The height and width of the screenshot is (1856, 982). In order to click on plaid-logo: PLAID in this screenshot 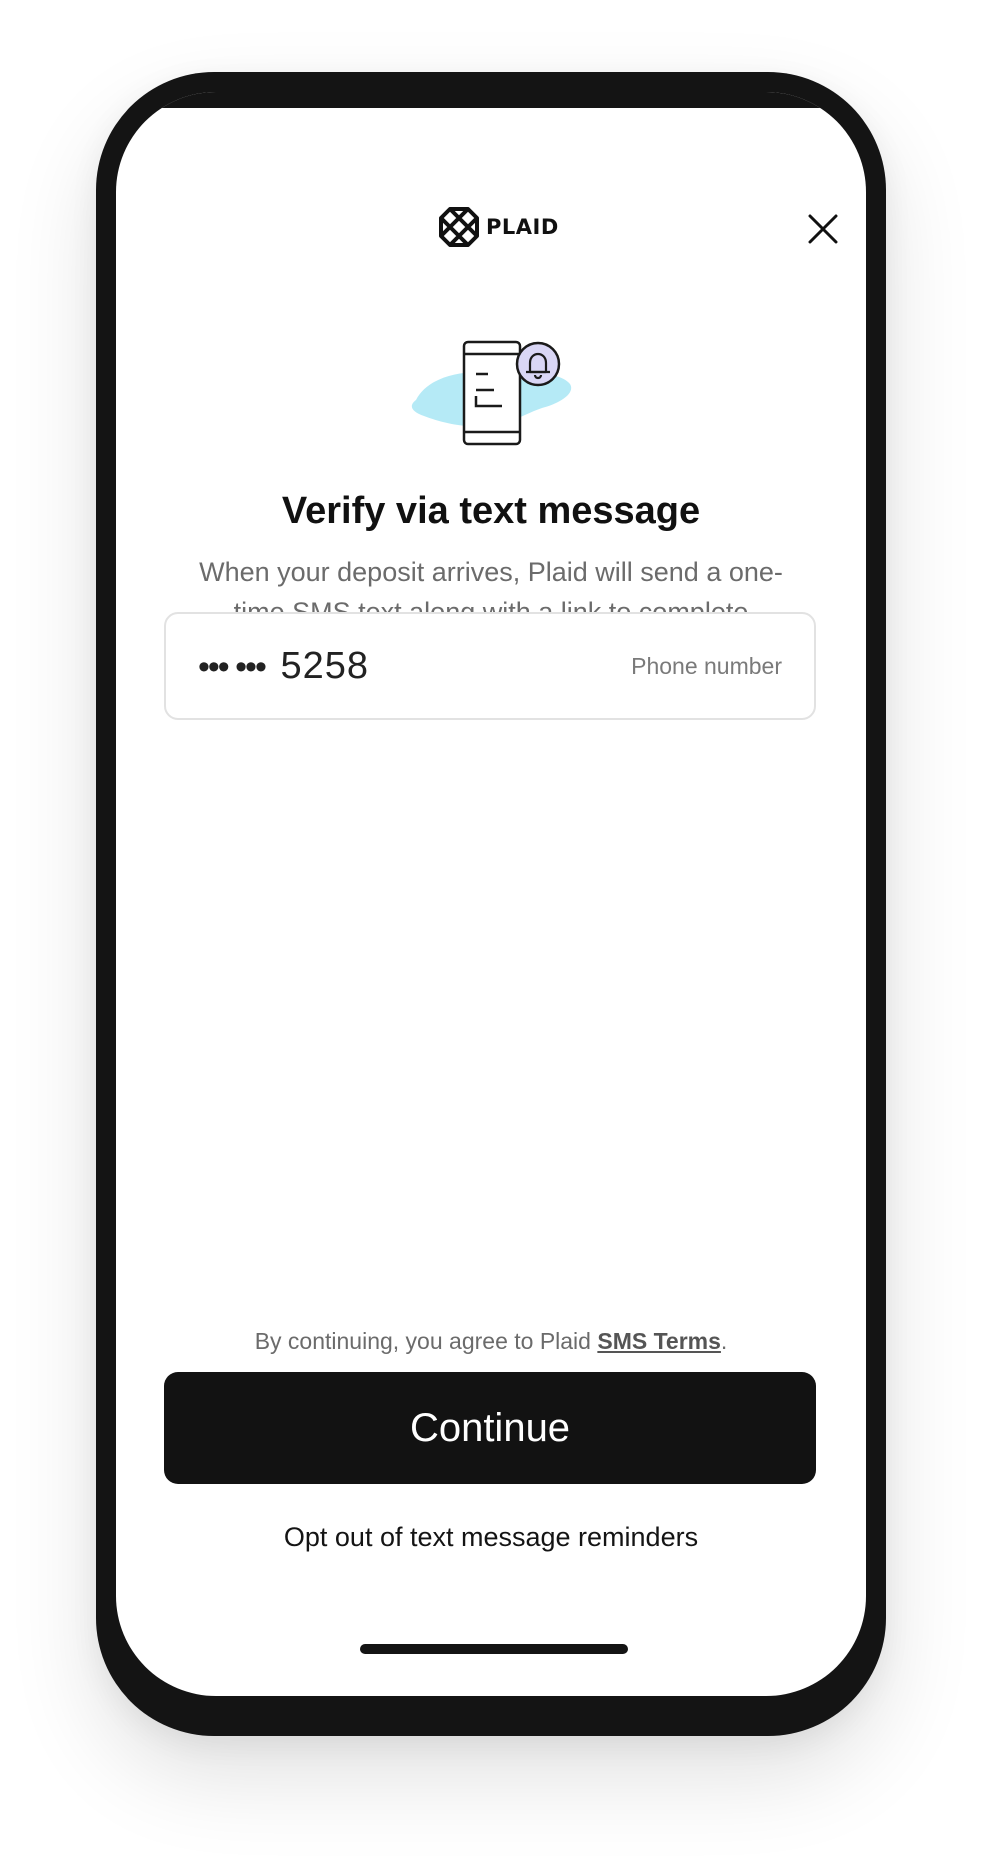, I will do `click(498, 227)`.